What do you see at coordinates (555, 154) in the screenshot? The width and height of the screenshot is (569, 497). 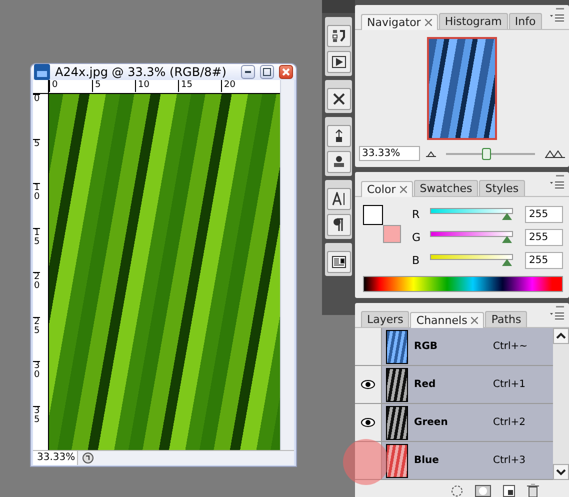 I see `zoom-in-icon` at bounding box center [555, 154].